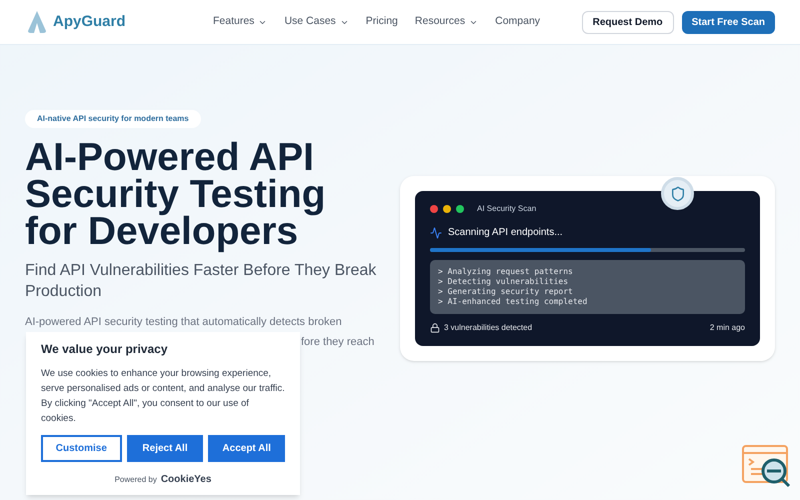 The width and height of the screenshot is (800, 500). I want to click on nav-link: Features, so click(240, 22).